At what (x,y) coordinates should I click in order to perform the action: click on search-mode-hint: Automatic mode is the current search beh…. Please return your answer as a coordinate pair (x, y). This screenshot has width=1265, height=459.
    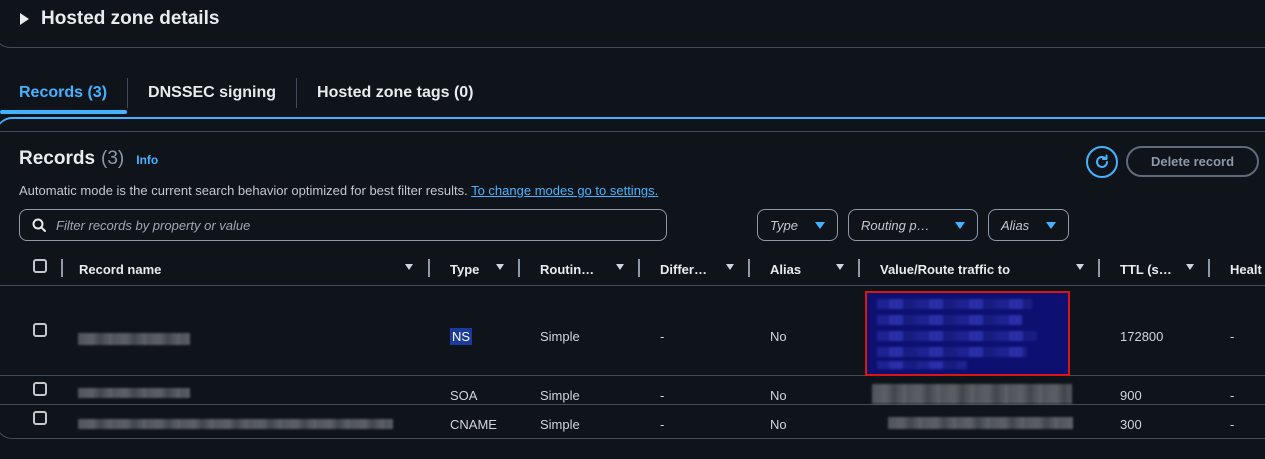
    Looking at the image, I should click on (338, 190).